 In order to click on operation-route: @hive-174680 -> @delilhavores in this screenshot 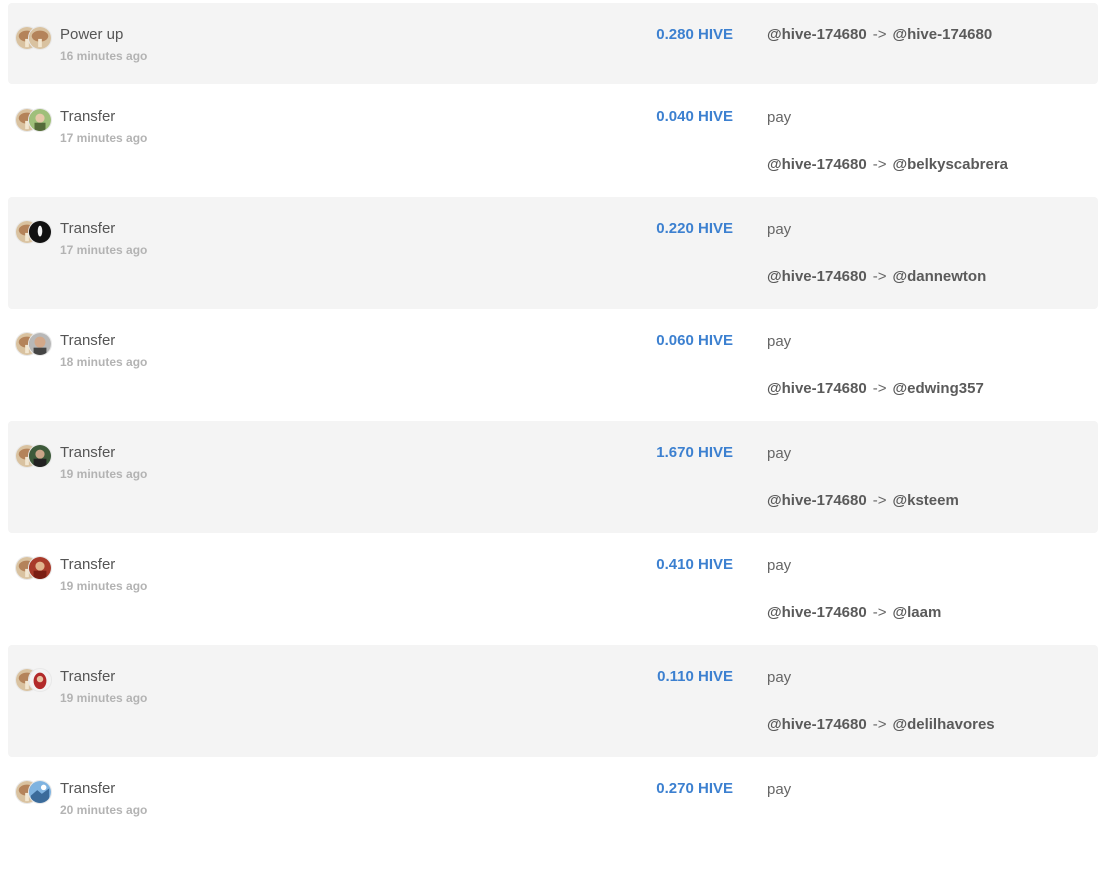, I will do `click(881, 724)`.